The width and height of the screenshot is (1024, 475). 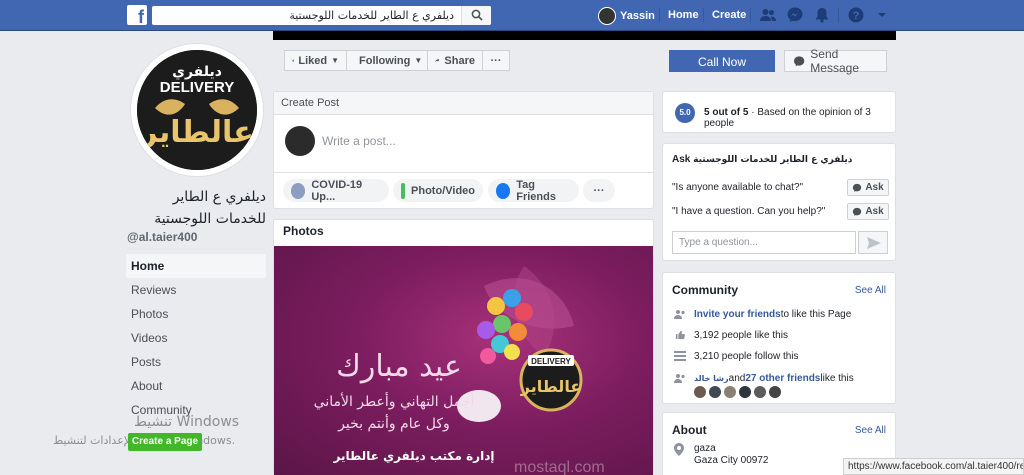 What do you see at coordinates (437, 60) in the screenshot?
I see `share-arrow-icon` at bounding box center [437, 60].